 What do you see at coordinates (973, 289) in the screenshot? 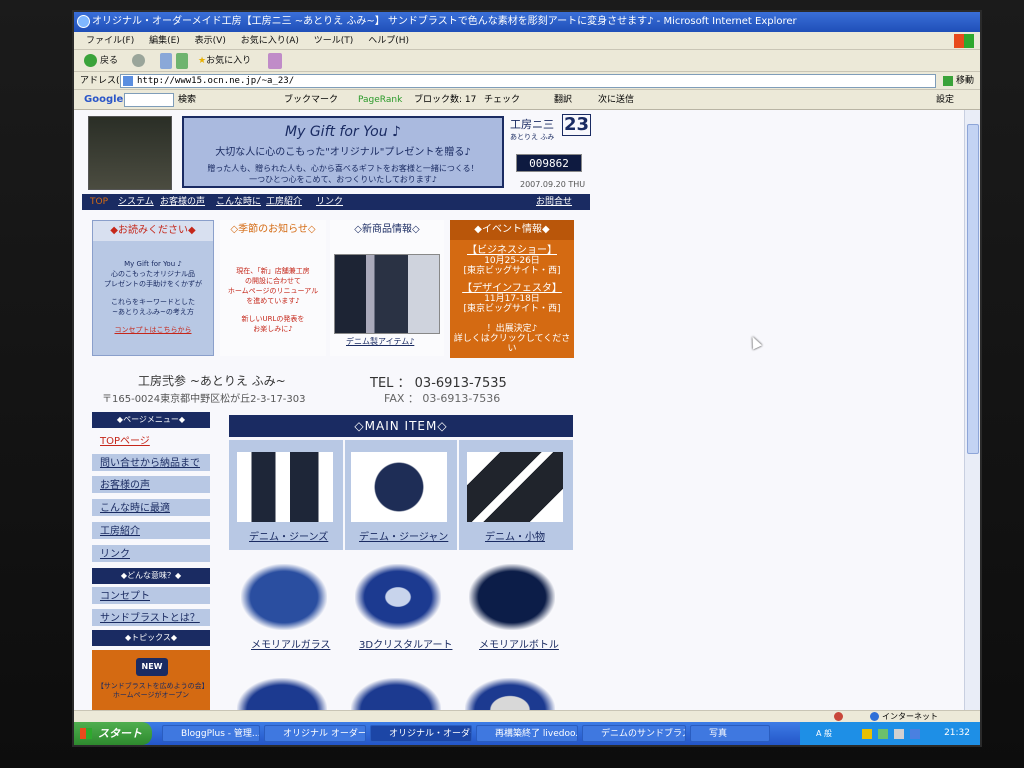
I see `scrollbar-thumb` at bounding box center [973, 289].